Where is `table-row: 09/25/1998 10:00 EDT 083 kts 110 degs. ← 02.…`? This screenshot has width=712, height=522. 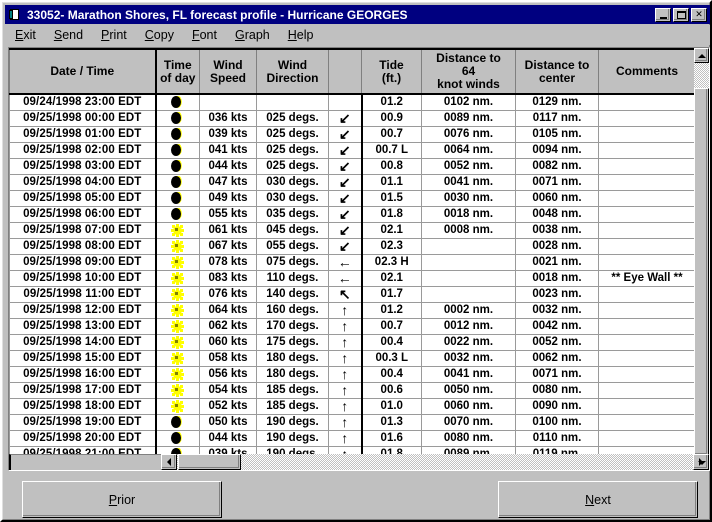 table-row: 09/25/1998 10:00 EDT 083 kts 110 degs. ← 02.… is located at coordinates (352, 278).